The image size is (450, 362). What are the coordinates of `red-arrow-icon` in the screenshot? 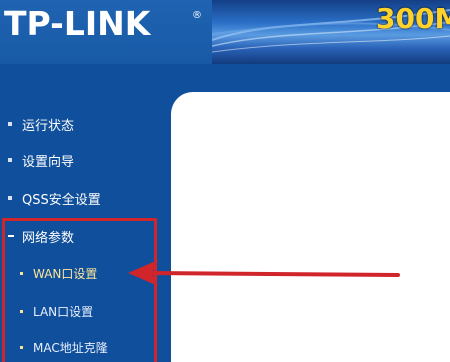 It's located at (264, 273).